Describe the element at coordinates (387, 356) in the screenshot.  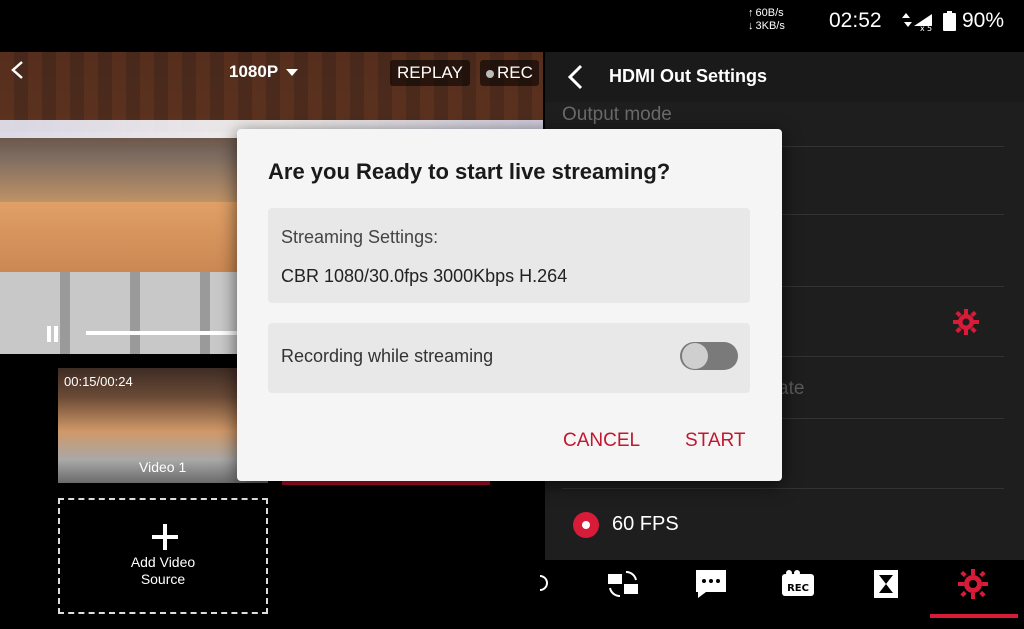
I see `recording-option-label: Recording while streaming` at that location.